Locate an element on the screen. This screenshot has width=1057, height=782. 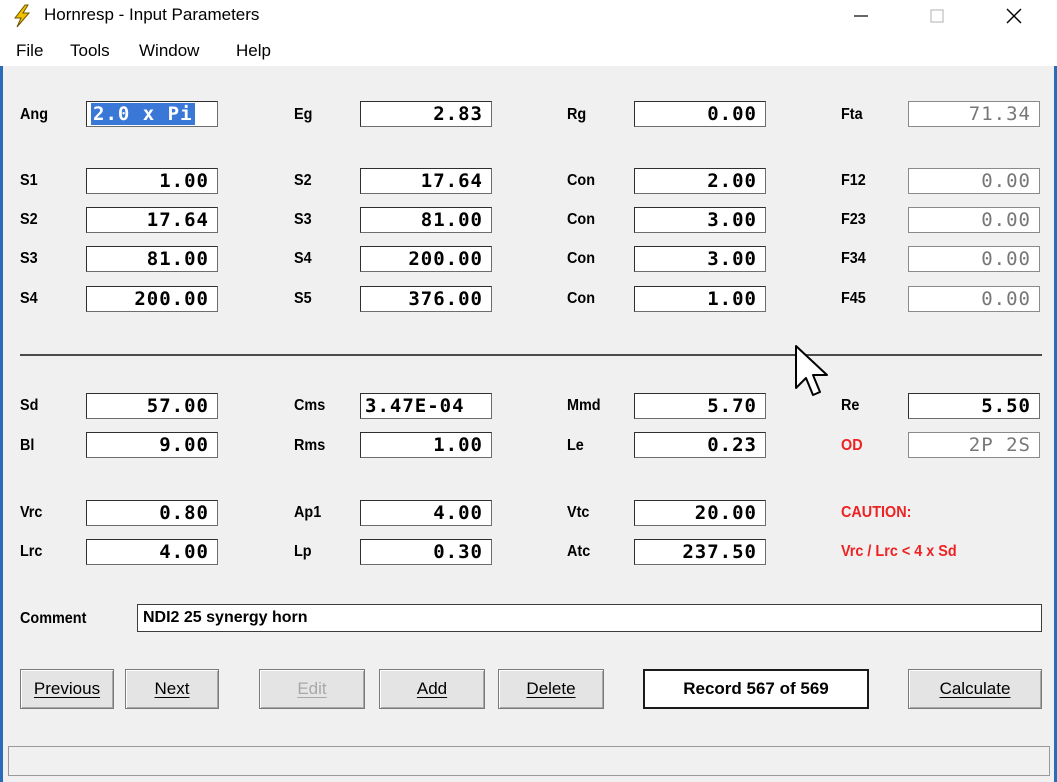
caution-text: Vrc / Lrc < 4 x Sd is located at coordinates (899, 551).